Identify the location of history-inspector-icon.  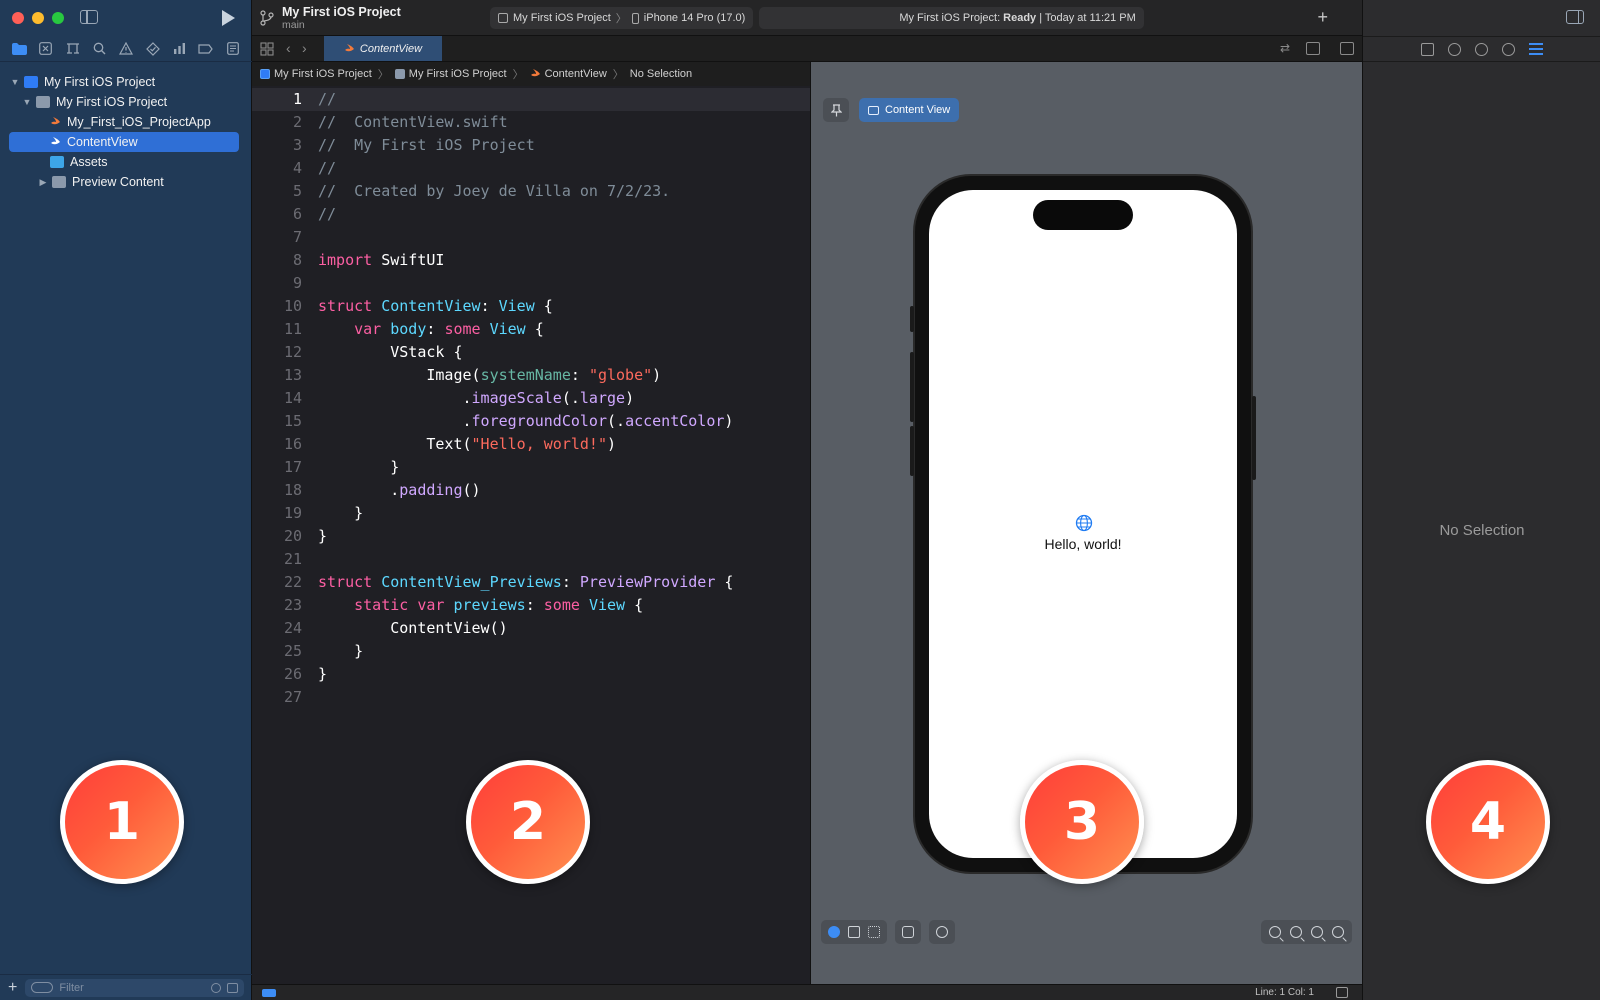
(1454, 49).